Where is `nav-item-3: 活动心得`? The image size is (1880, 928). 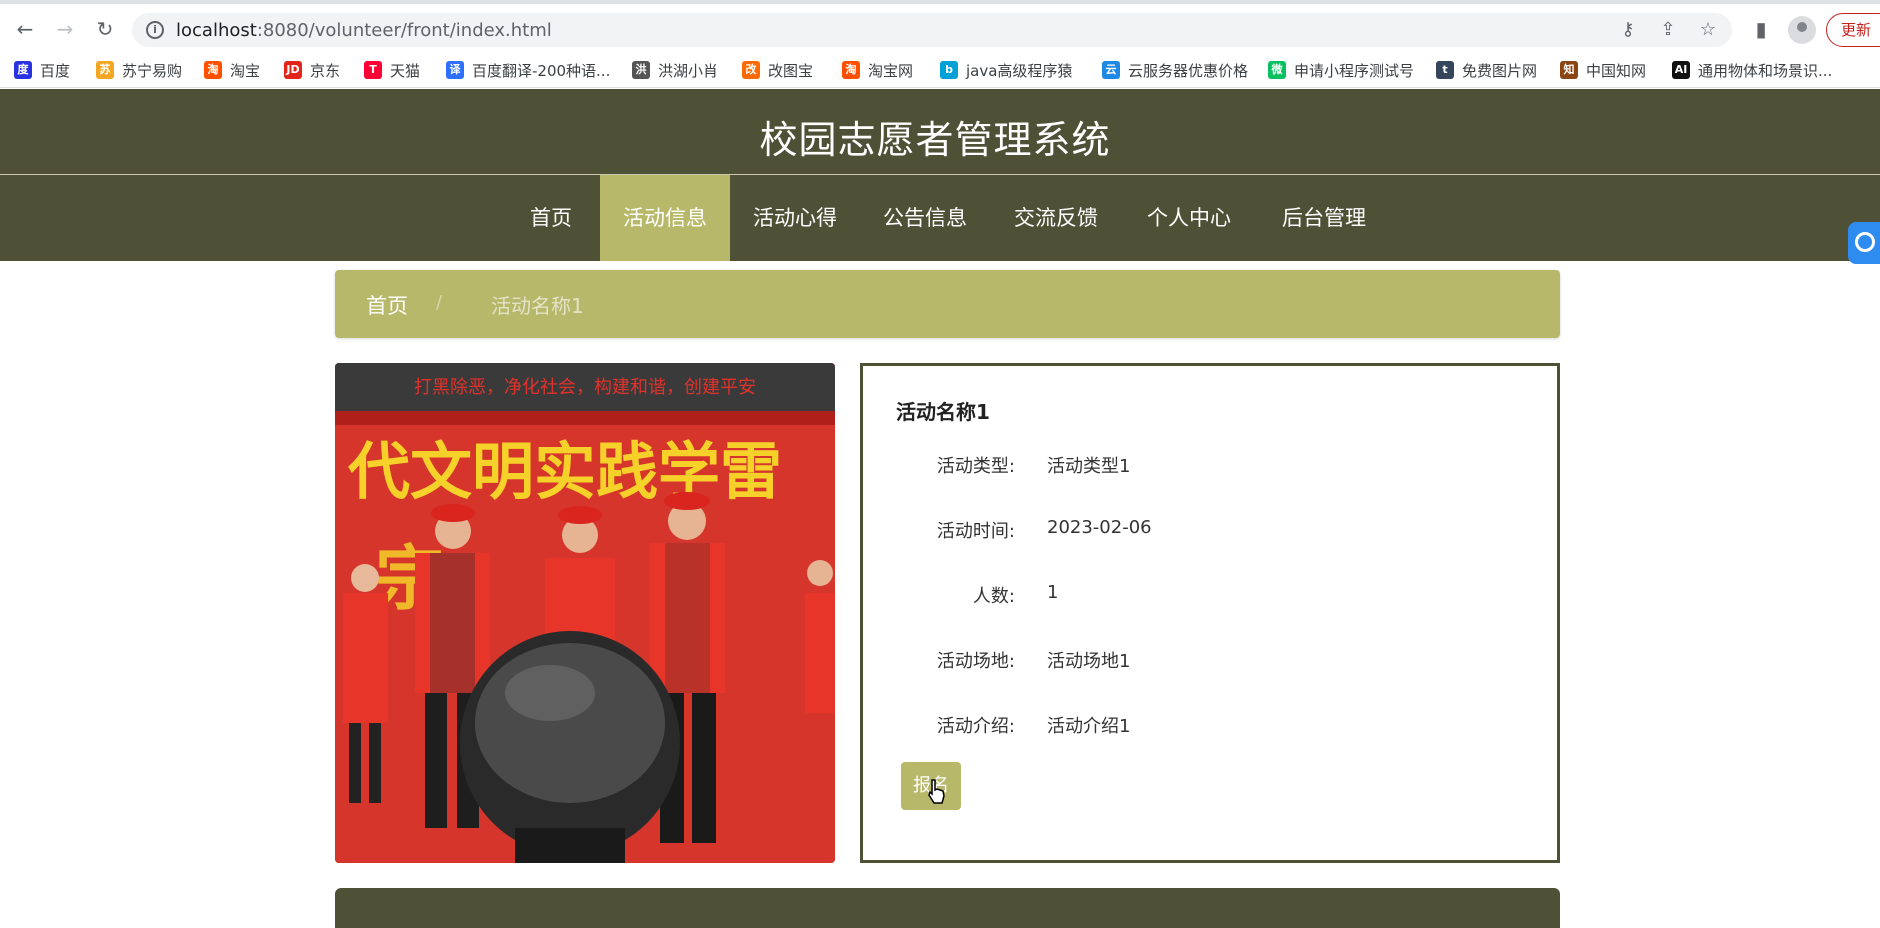
nav-item-3: 活动心得 is located at coordinates (795, 218).